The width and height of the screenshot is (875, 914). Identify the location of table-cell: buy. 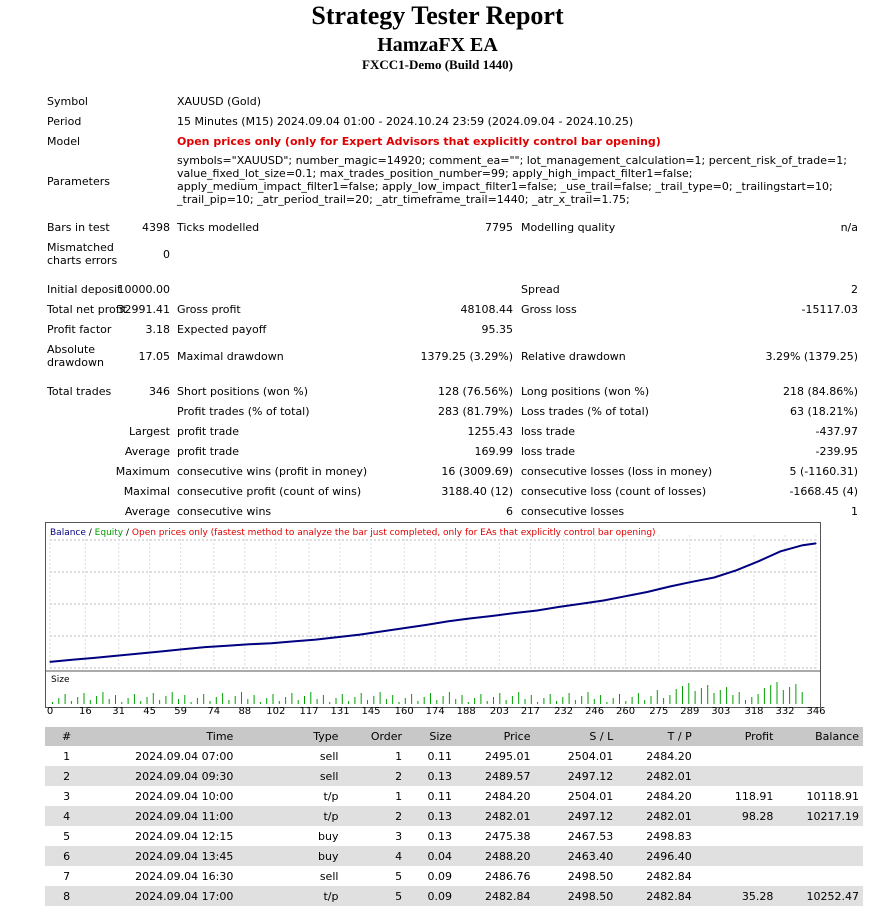
(290, 856).